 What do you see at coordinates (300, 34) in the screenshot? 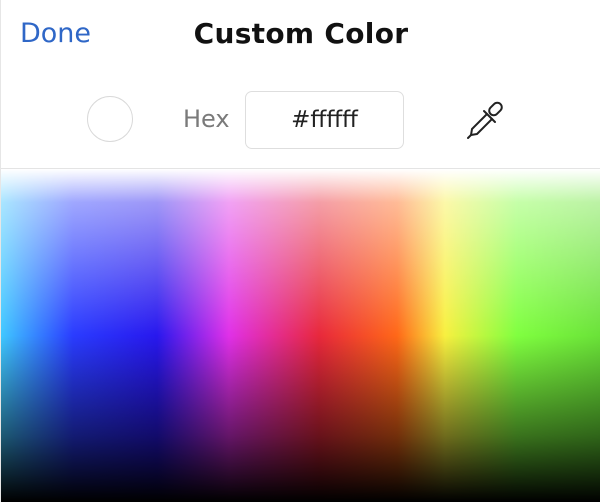
I see `header: Done Custom Color` at bounding box center [300, 34].